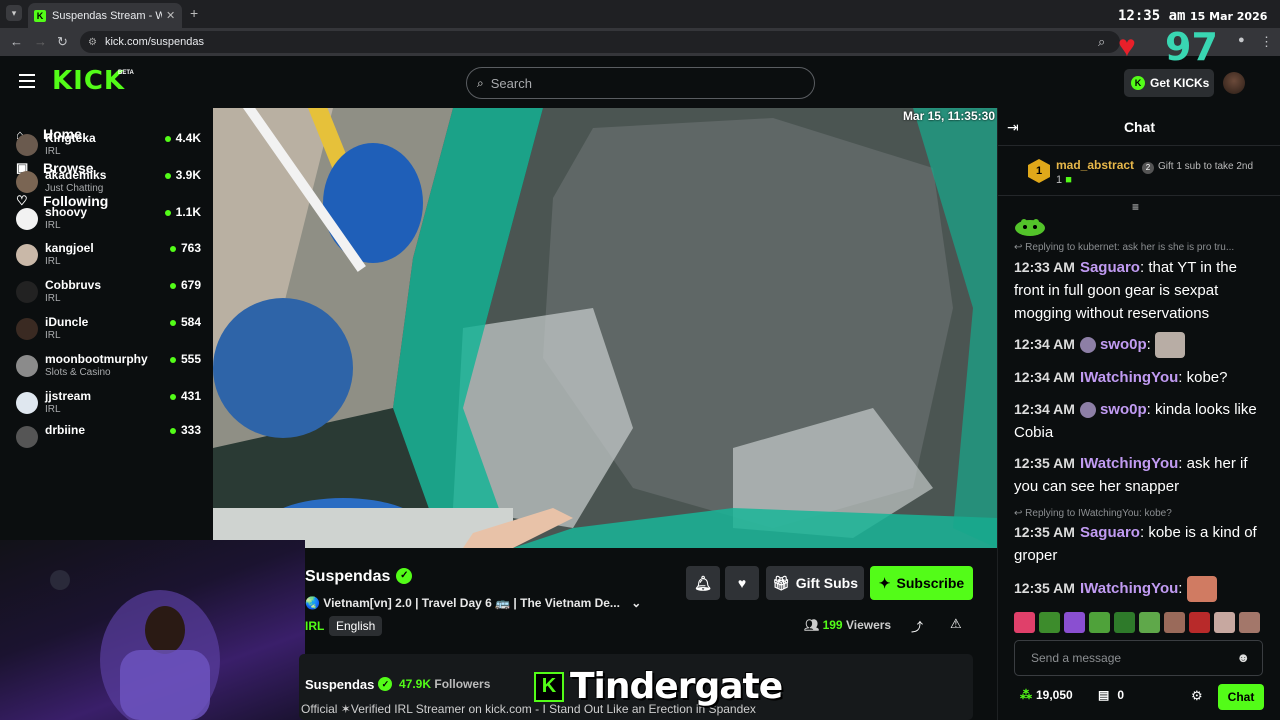  Describe the element at coordinates (956, 624) in the screenshot. I see `report-icon: ⚠` at that location.